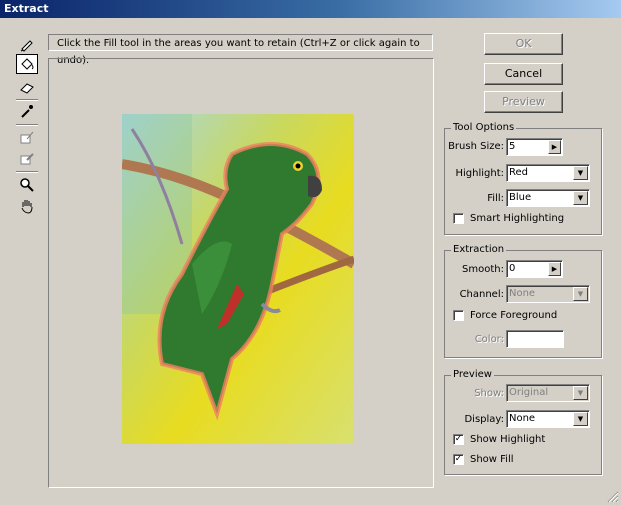  I want to click on color-swatch, so click(535, 339).